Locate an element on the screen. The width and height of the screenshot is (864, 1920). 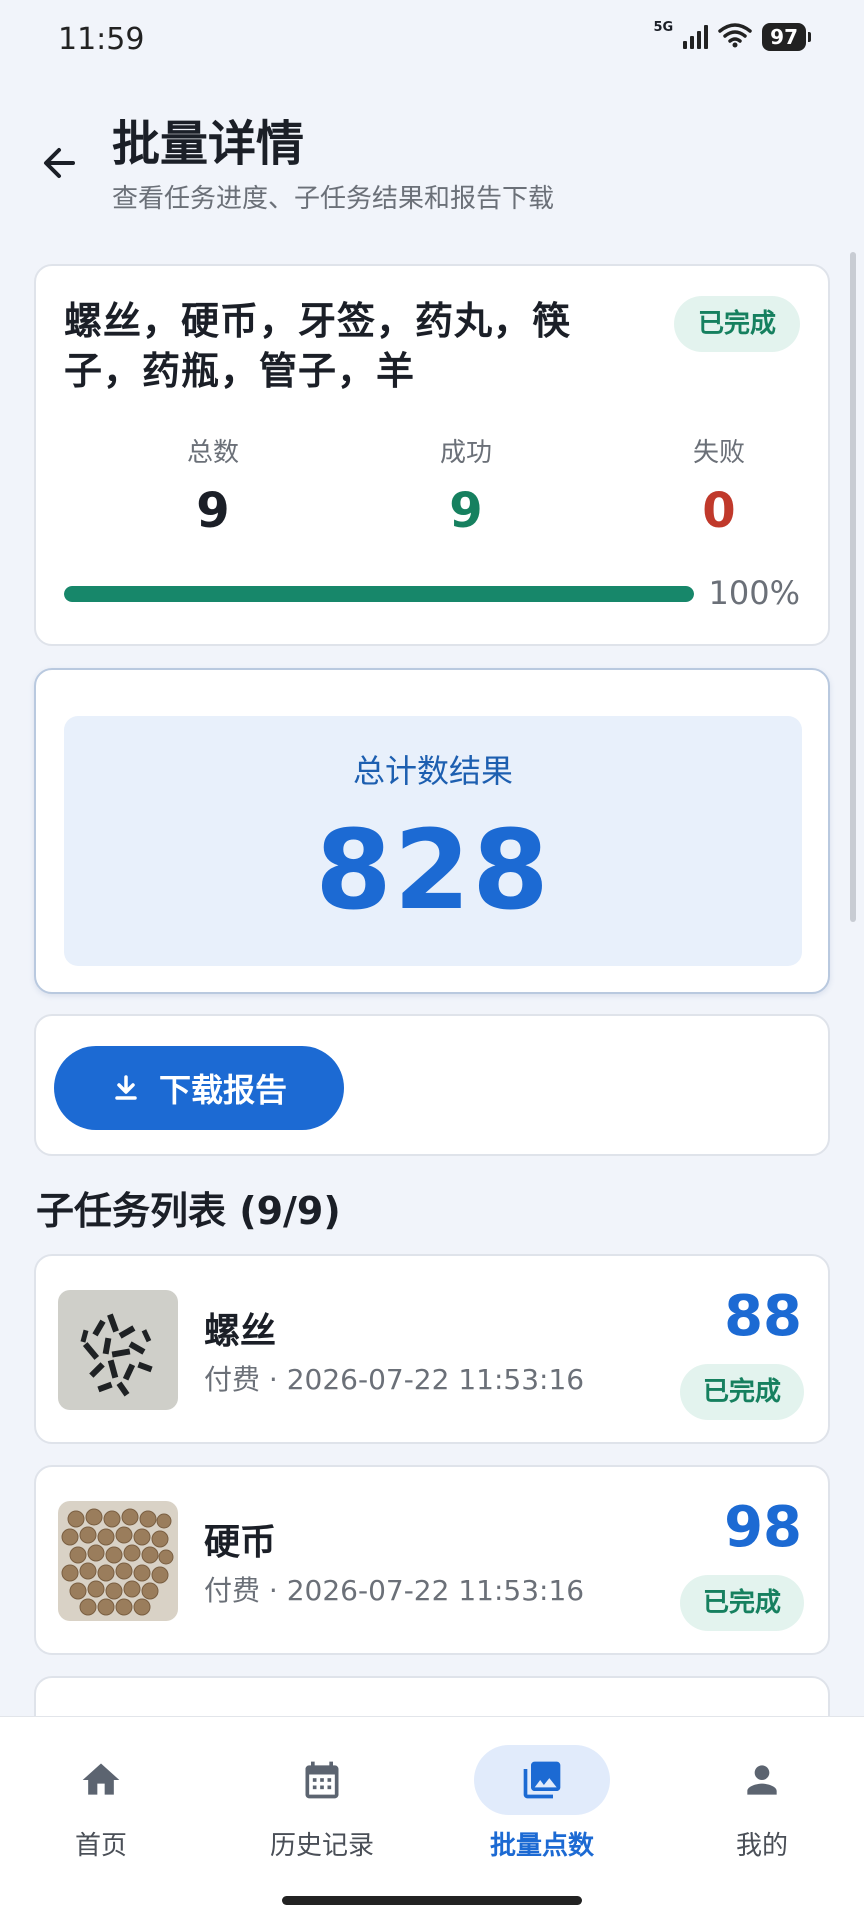
subtask-item: 螺丝 付费 · 2026-07-22 11:53:16 88 已完成 is located at coordinates (432, 1349).